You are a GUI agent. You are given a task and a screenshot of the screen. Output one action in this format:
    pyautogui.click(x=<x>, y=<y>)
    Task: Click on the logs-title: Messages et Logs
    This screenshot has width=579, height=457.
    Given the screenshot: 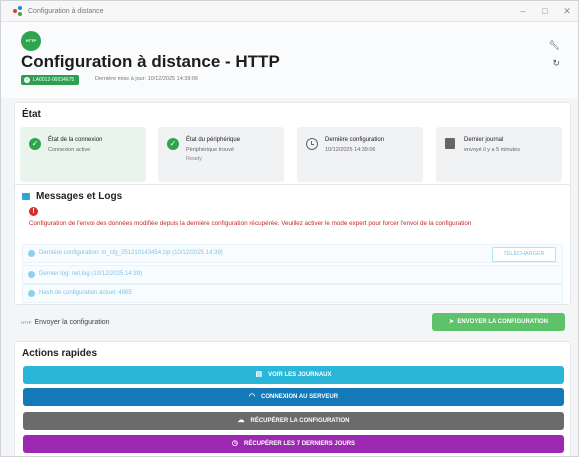 What is the action you would take?
    pyautogui.click(x=79, y=196)
    